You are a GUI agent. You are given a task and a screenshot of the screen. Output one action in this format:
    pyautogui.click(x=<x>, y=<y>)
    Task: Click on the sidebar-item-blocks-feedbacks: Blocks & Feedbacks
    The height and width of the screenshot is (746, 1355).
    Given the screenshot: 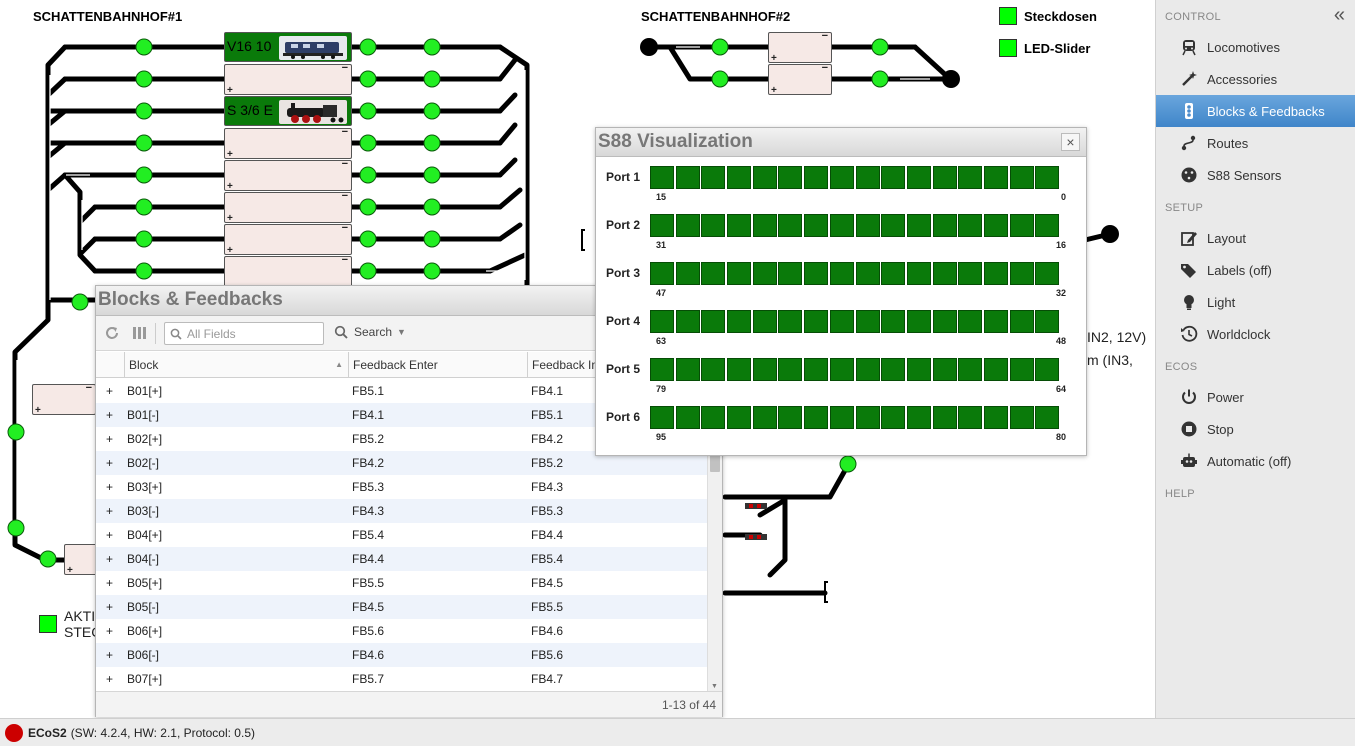 What is the action you would take?
    pyautogui.click(x=1255, y=111)
    